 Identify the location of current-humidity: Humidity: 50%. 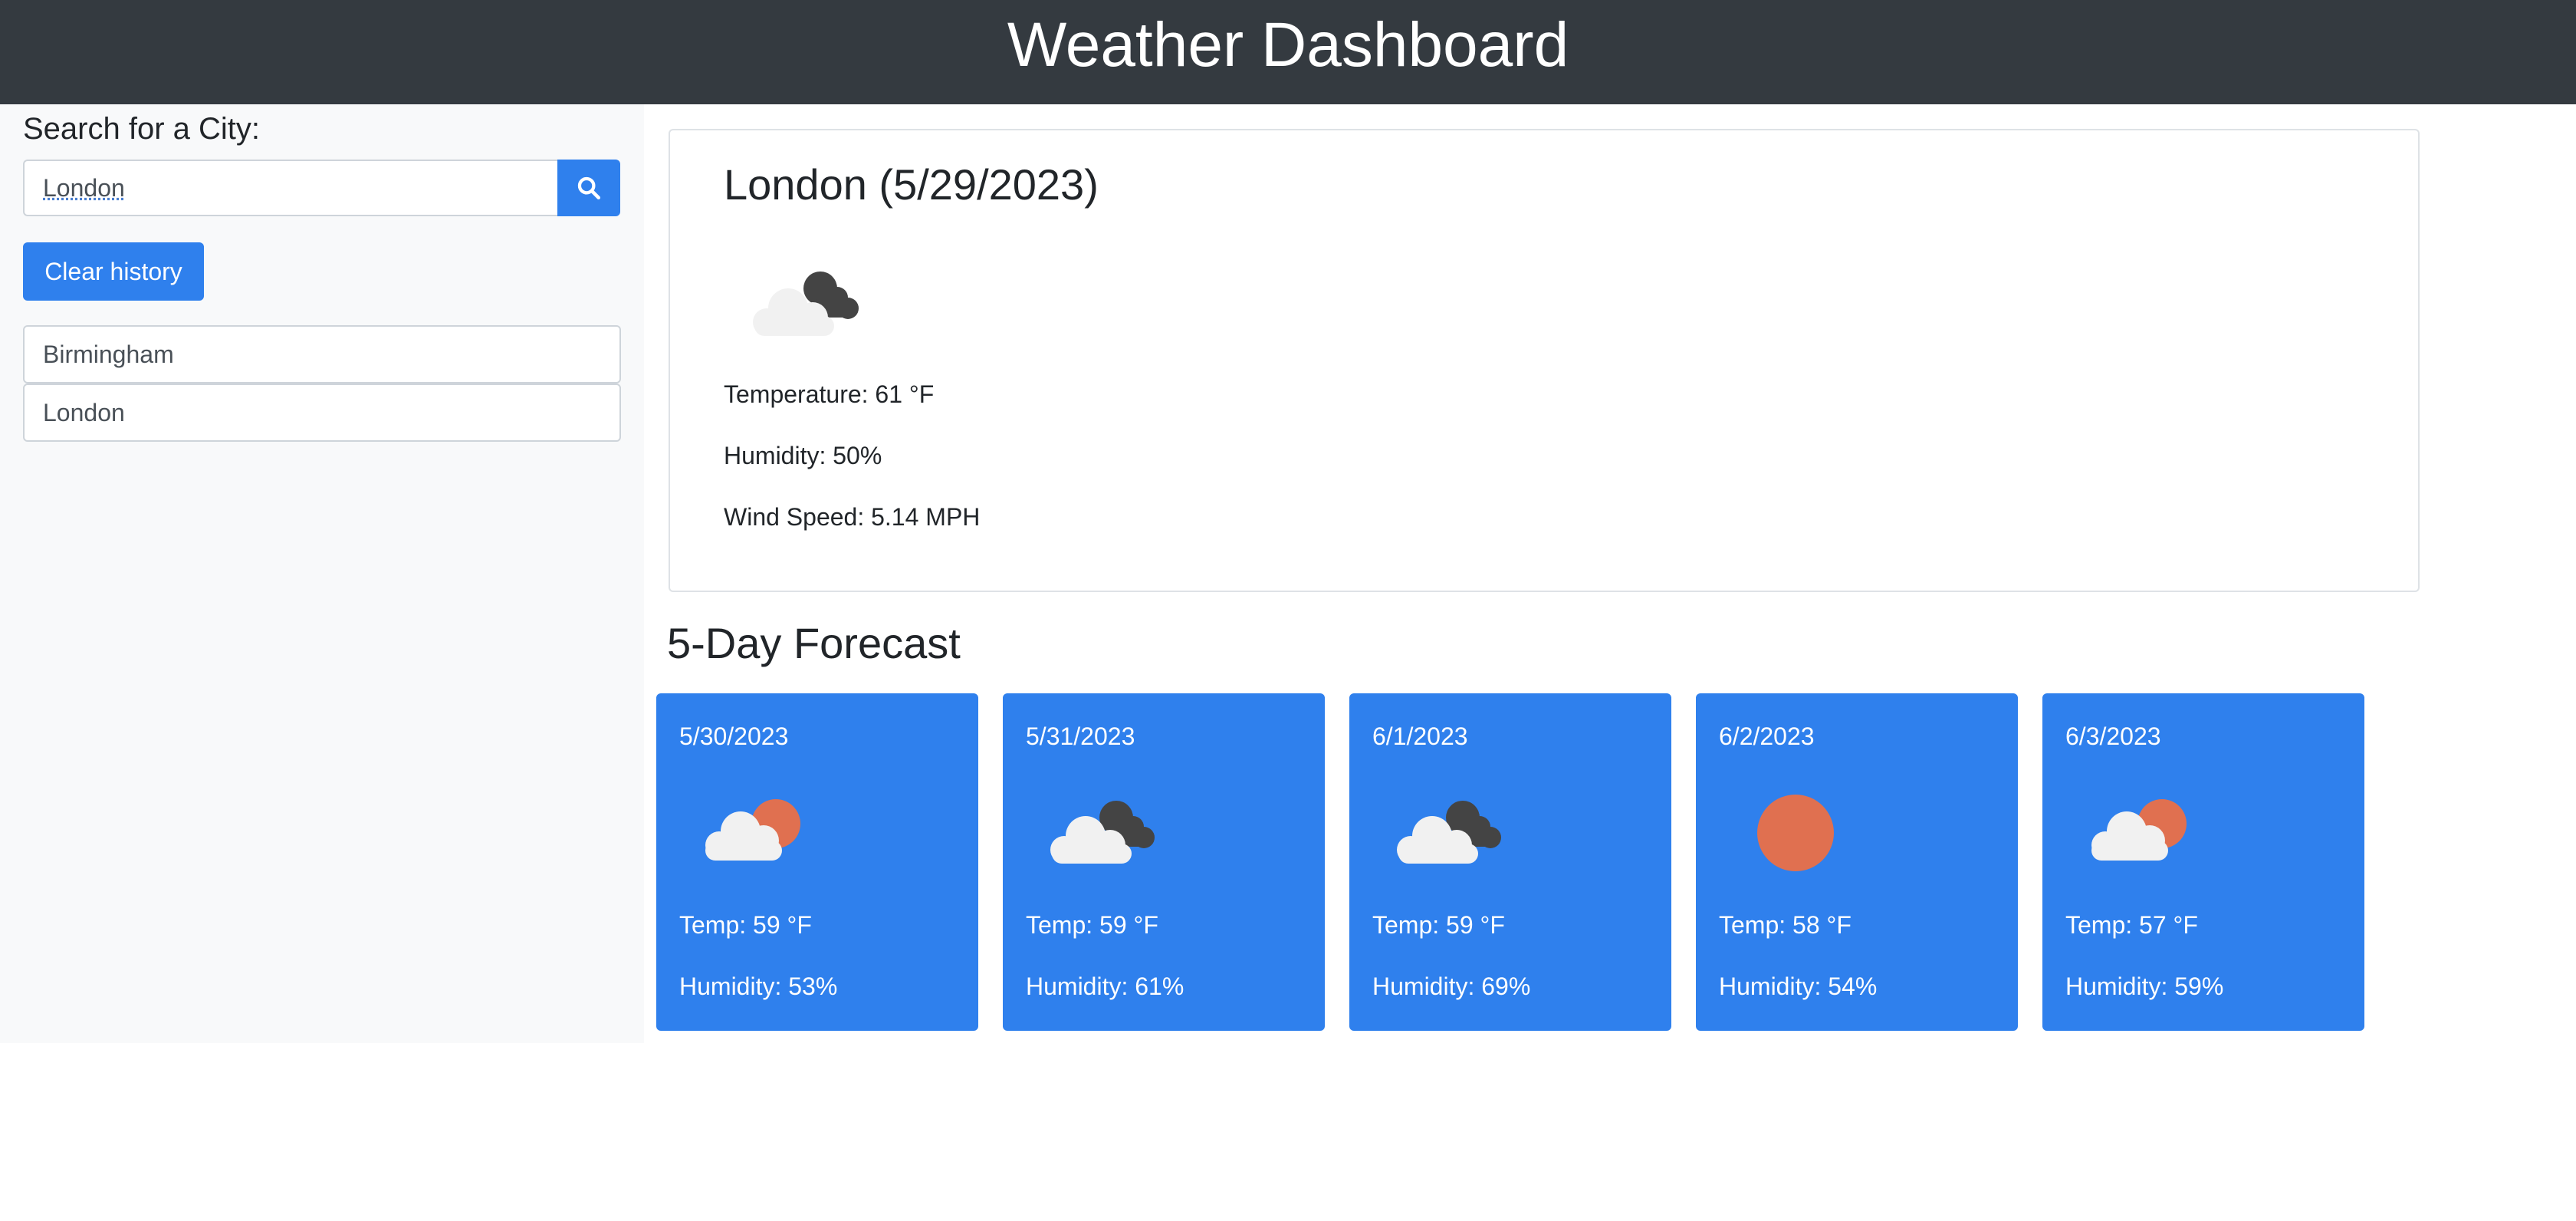
(803, 455).